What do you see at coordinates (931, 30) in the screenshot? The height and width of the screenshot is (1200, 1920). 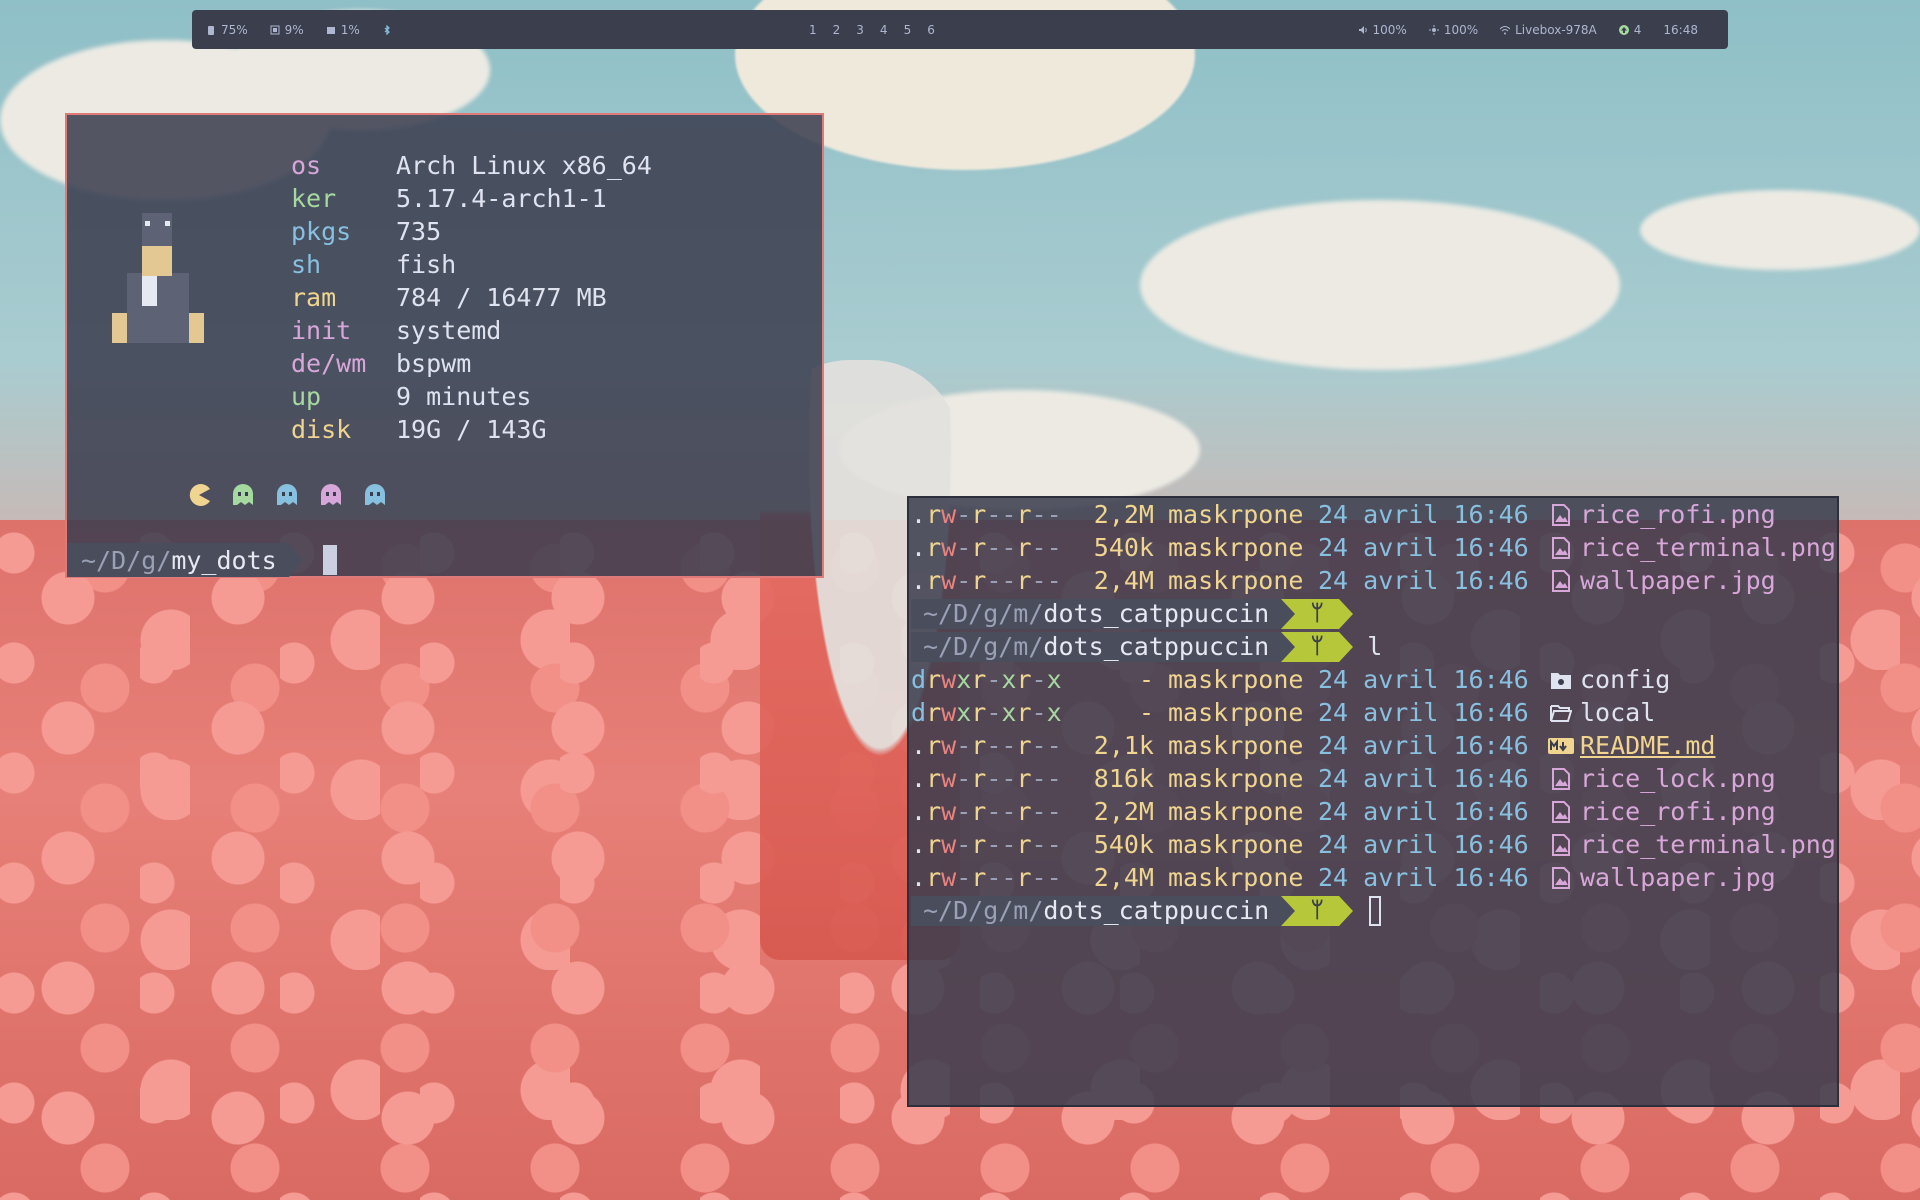 I see `workspace-6: 6` at bounding box center [931, 30].